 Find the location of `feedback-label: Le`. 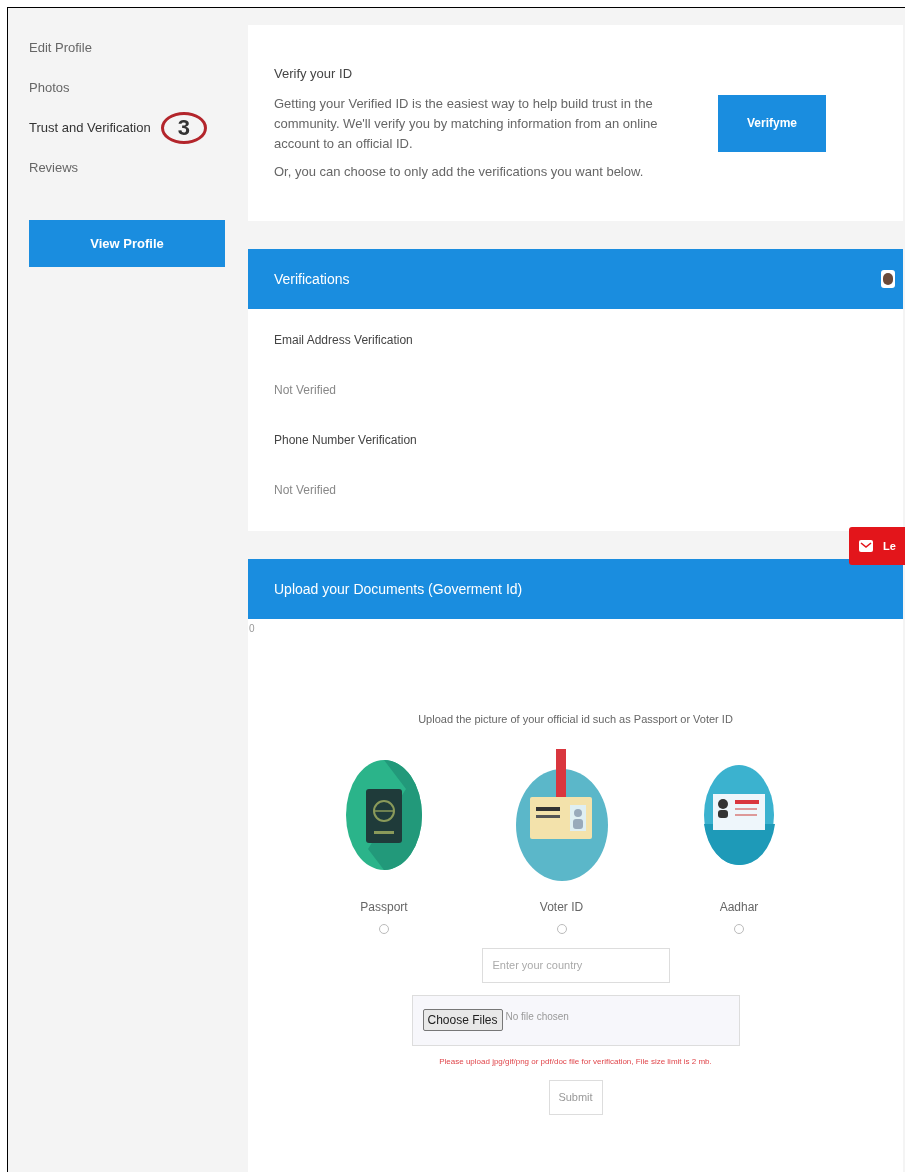

feedback-label: Le is located at coordinates (889, 546).